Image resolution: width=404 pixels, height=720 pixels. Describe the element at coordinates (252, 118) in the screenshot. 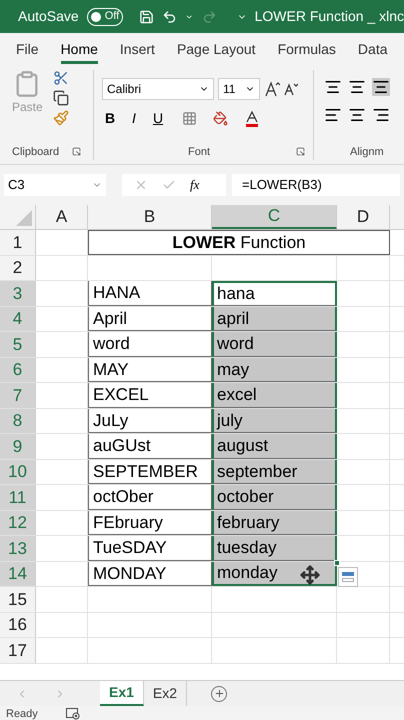

I see `font-color-icon` at that location.